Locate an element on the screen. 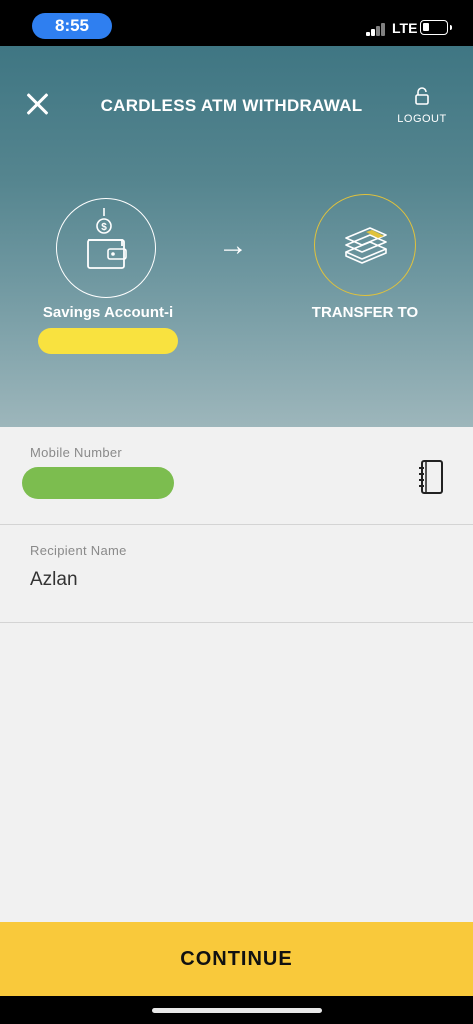 This screenshot has width=473, height=1024. mobile-number-label: Mobile Number is located at coordinates (76, 452).